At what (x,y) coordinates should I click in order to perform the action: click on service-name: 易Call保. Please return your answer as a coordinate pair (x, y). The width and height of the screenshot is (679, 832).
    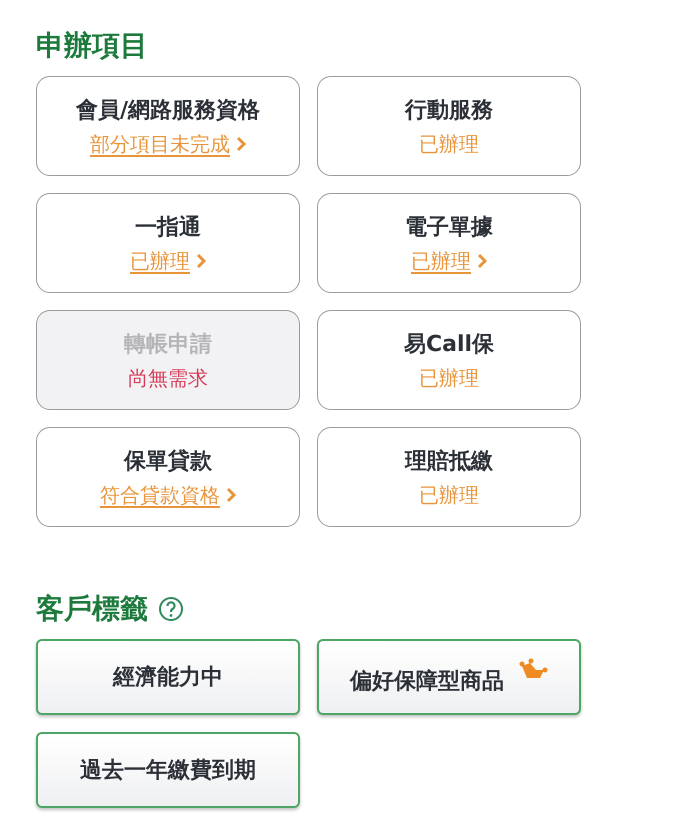
    Looking at the image, I should click on (449, 344).